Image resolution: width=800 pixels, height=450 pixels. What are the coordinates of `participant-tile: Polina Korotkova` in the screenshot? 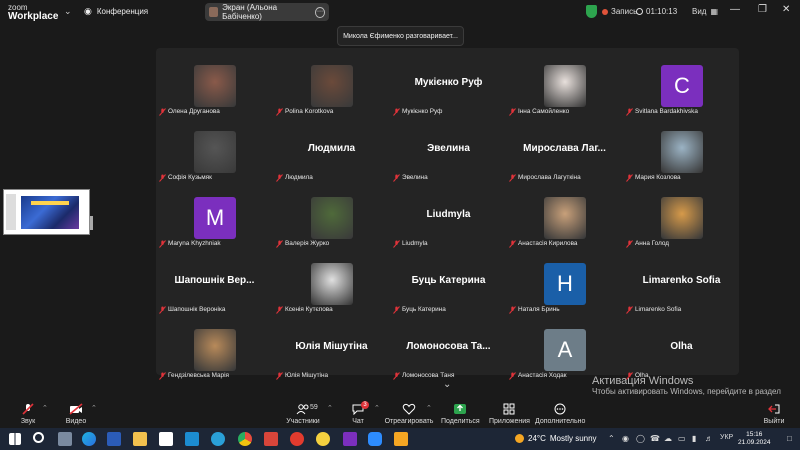 It's located at (331, 85).